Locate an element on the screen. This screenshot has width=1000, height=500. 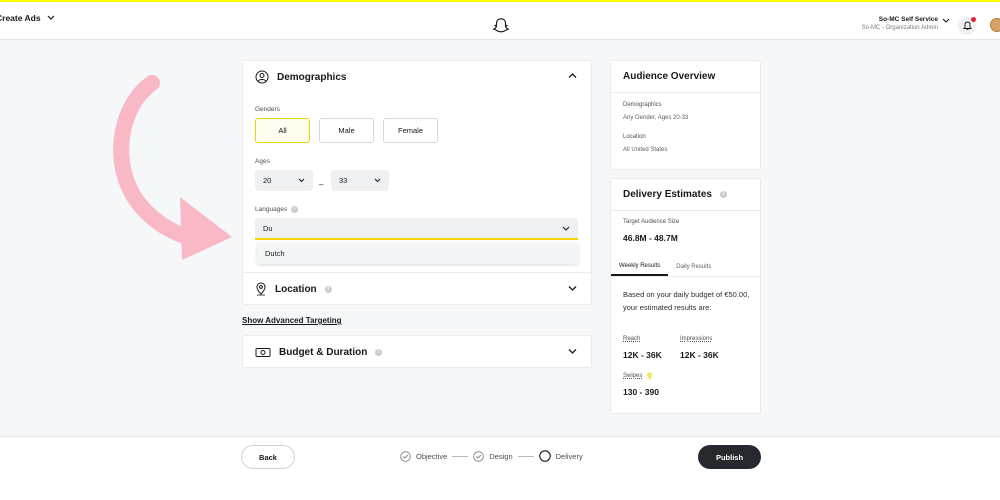
languages-query: Du is located at coordinates (268, 228).